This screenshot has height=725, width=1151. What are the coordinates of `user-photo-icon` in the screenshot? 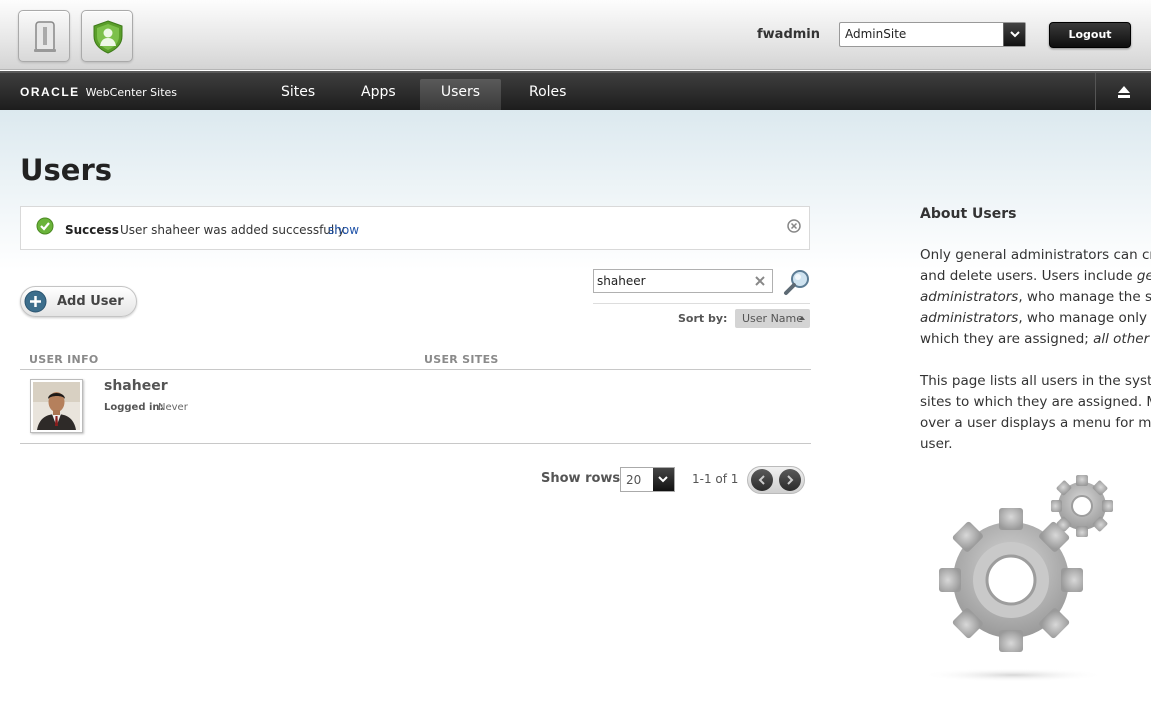 It's located at (56, 406).